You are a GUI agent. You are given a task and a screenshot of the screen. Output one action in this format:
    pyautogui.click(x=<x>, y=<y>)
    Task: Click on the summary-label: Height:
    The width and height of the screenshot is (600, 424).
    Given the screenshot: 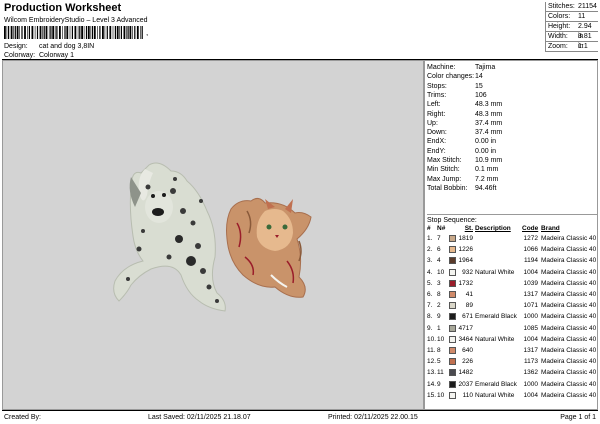 What is the action you would take?
    pyautogui.click(x=559, y=26)
    